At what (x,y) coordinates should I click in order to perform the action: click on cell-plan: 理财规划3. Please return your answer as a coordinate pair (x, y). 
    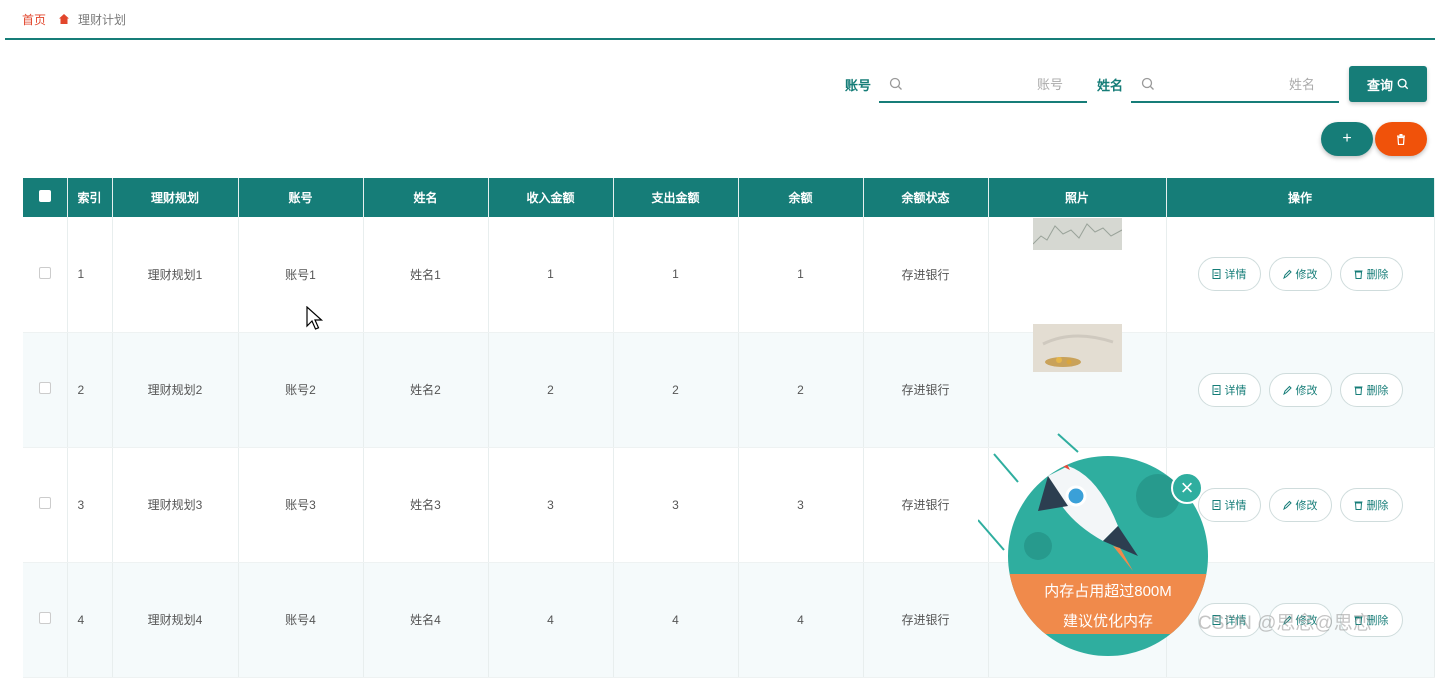
    Looking at the image, I should click on (175, 505).